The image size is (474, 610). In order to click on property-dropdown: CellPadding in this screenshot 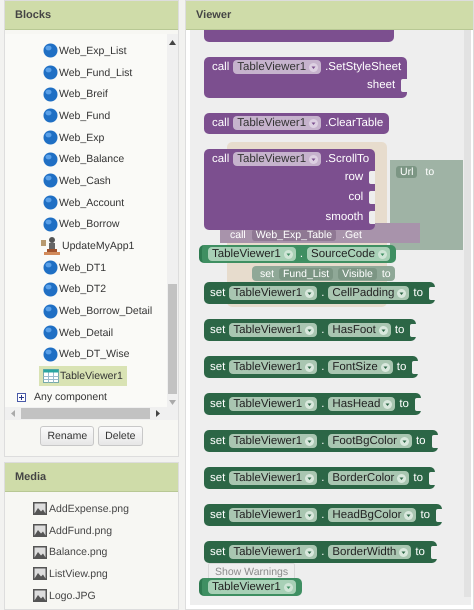, I will do `click(369, 293)`.